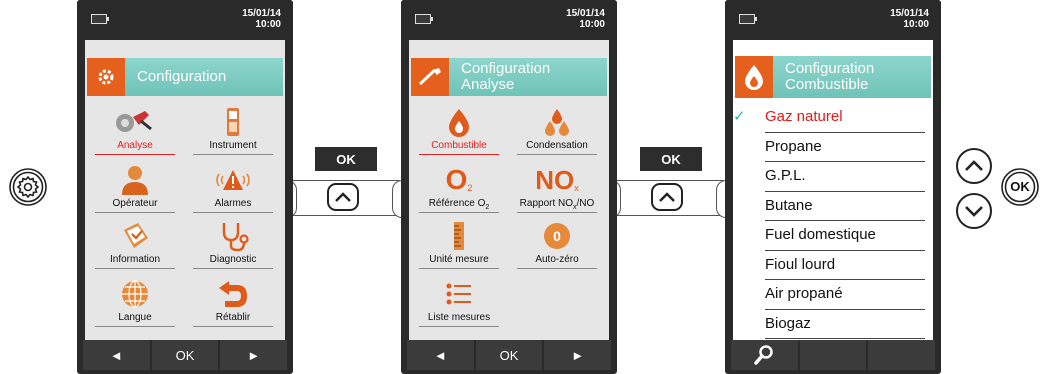 This screenshot has width=1042, height=374. I want to click on fuel-list-item: G.P.L., so click(829, 177).